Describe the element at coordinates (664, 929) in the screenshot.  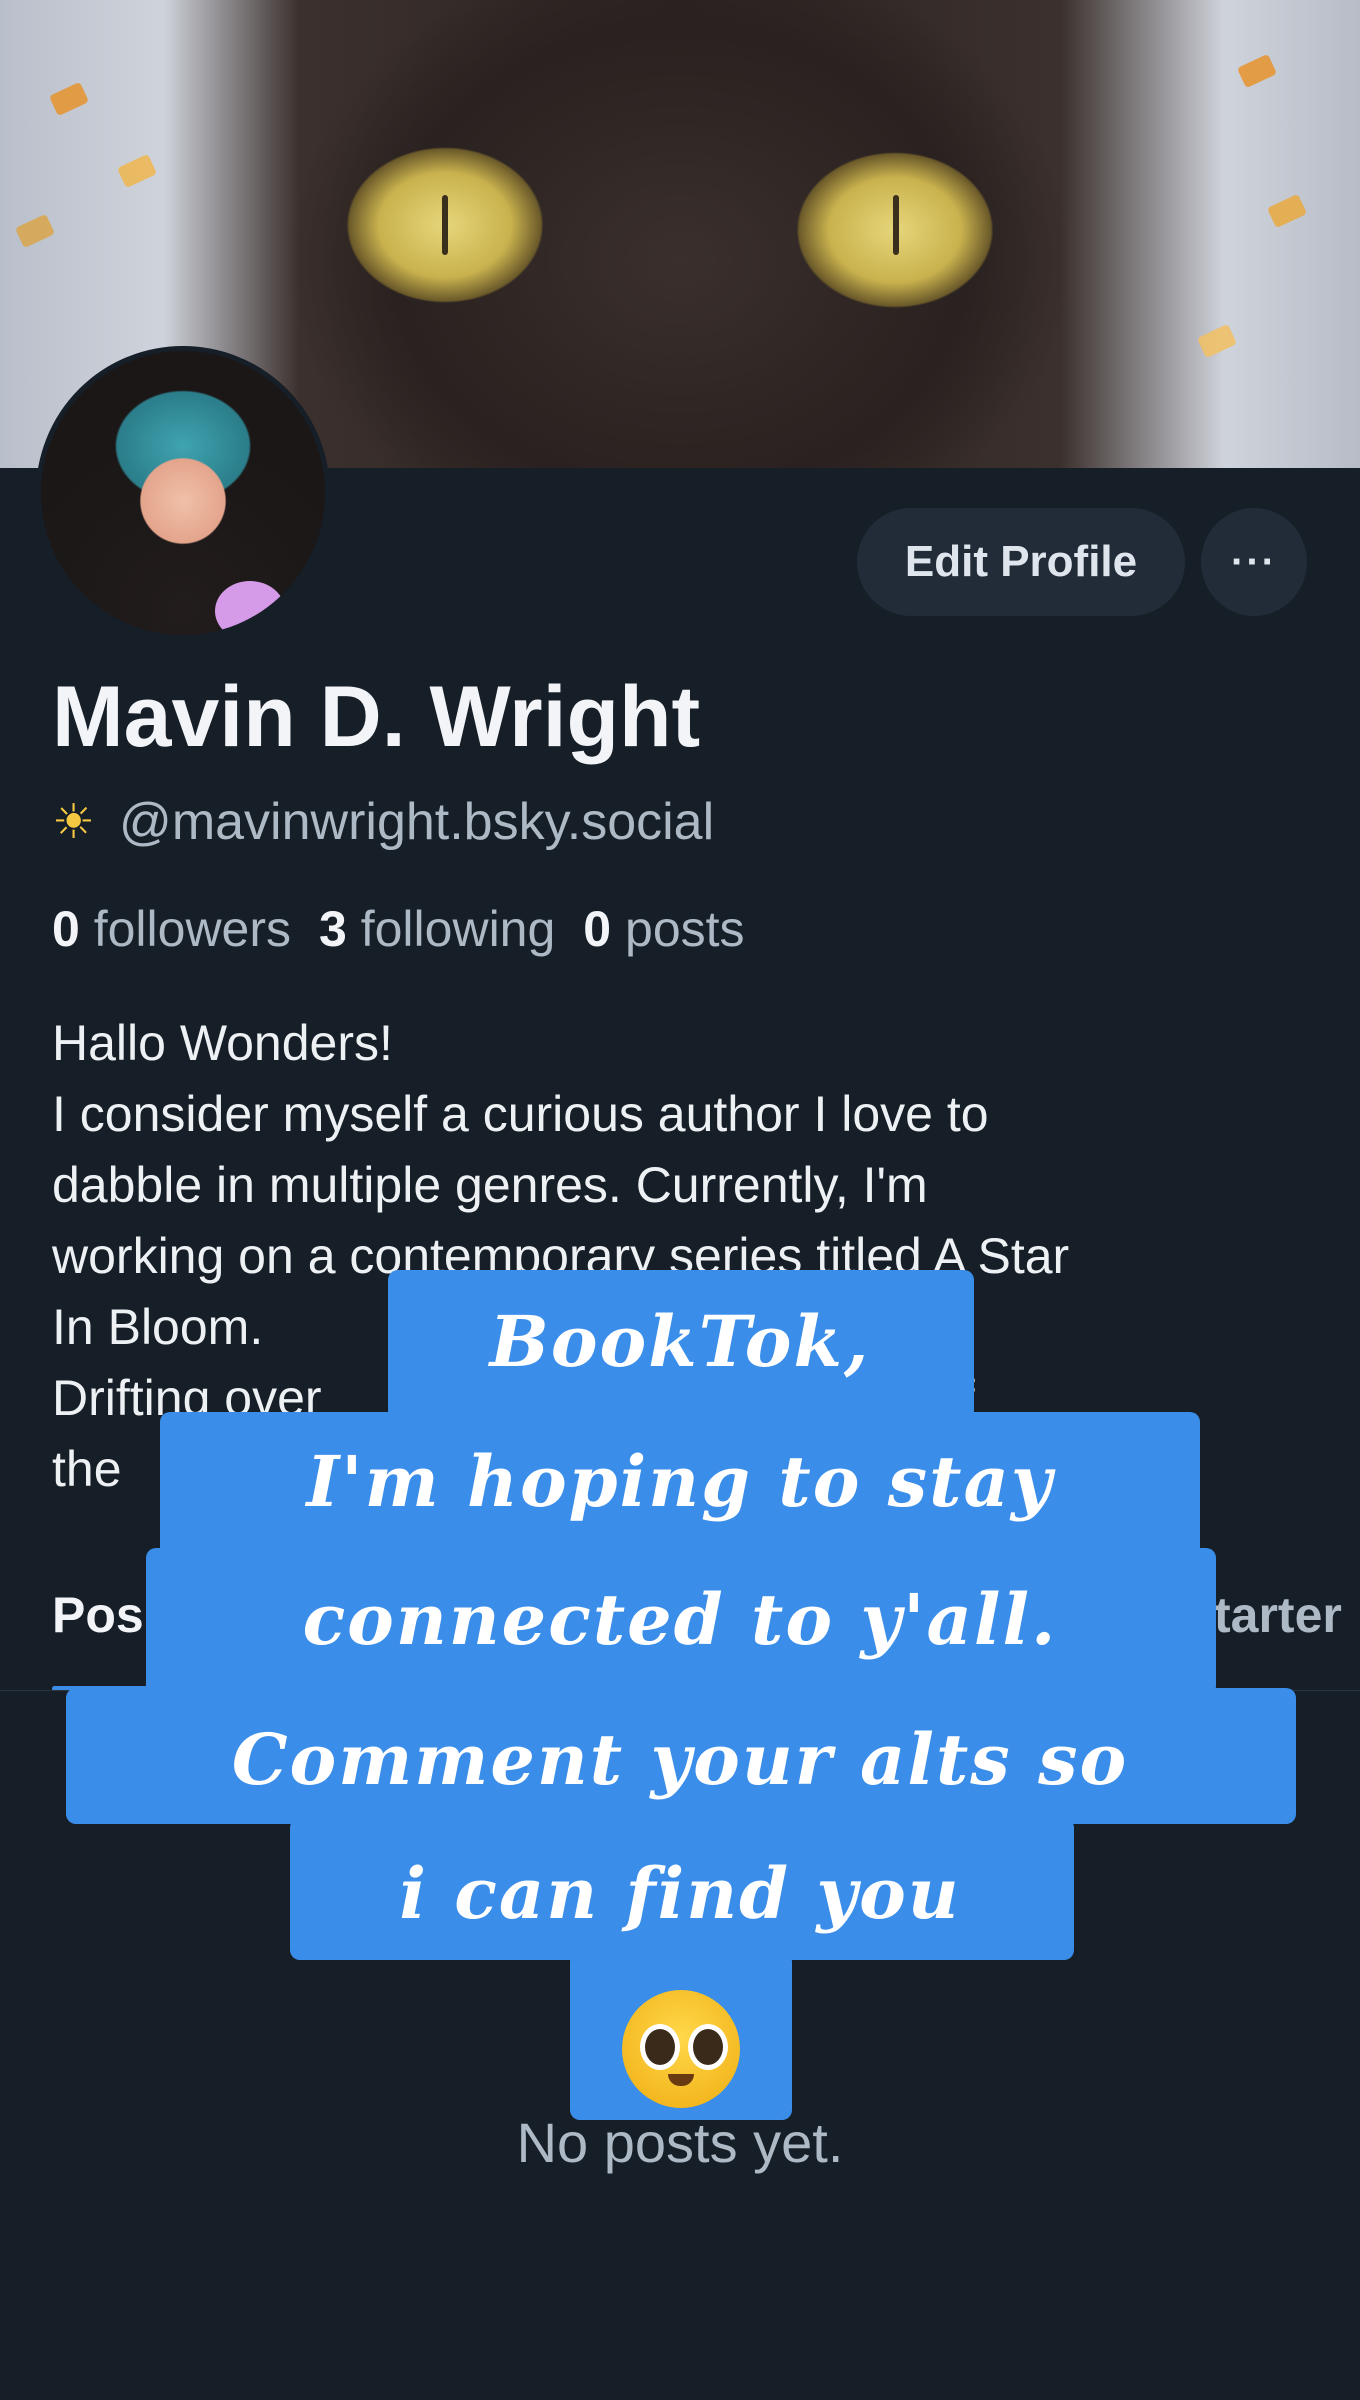
I see `posts-stat: 0 posts` at that location.